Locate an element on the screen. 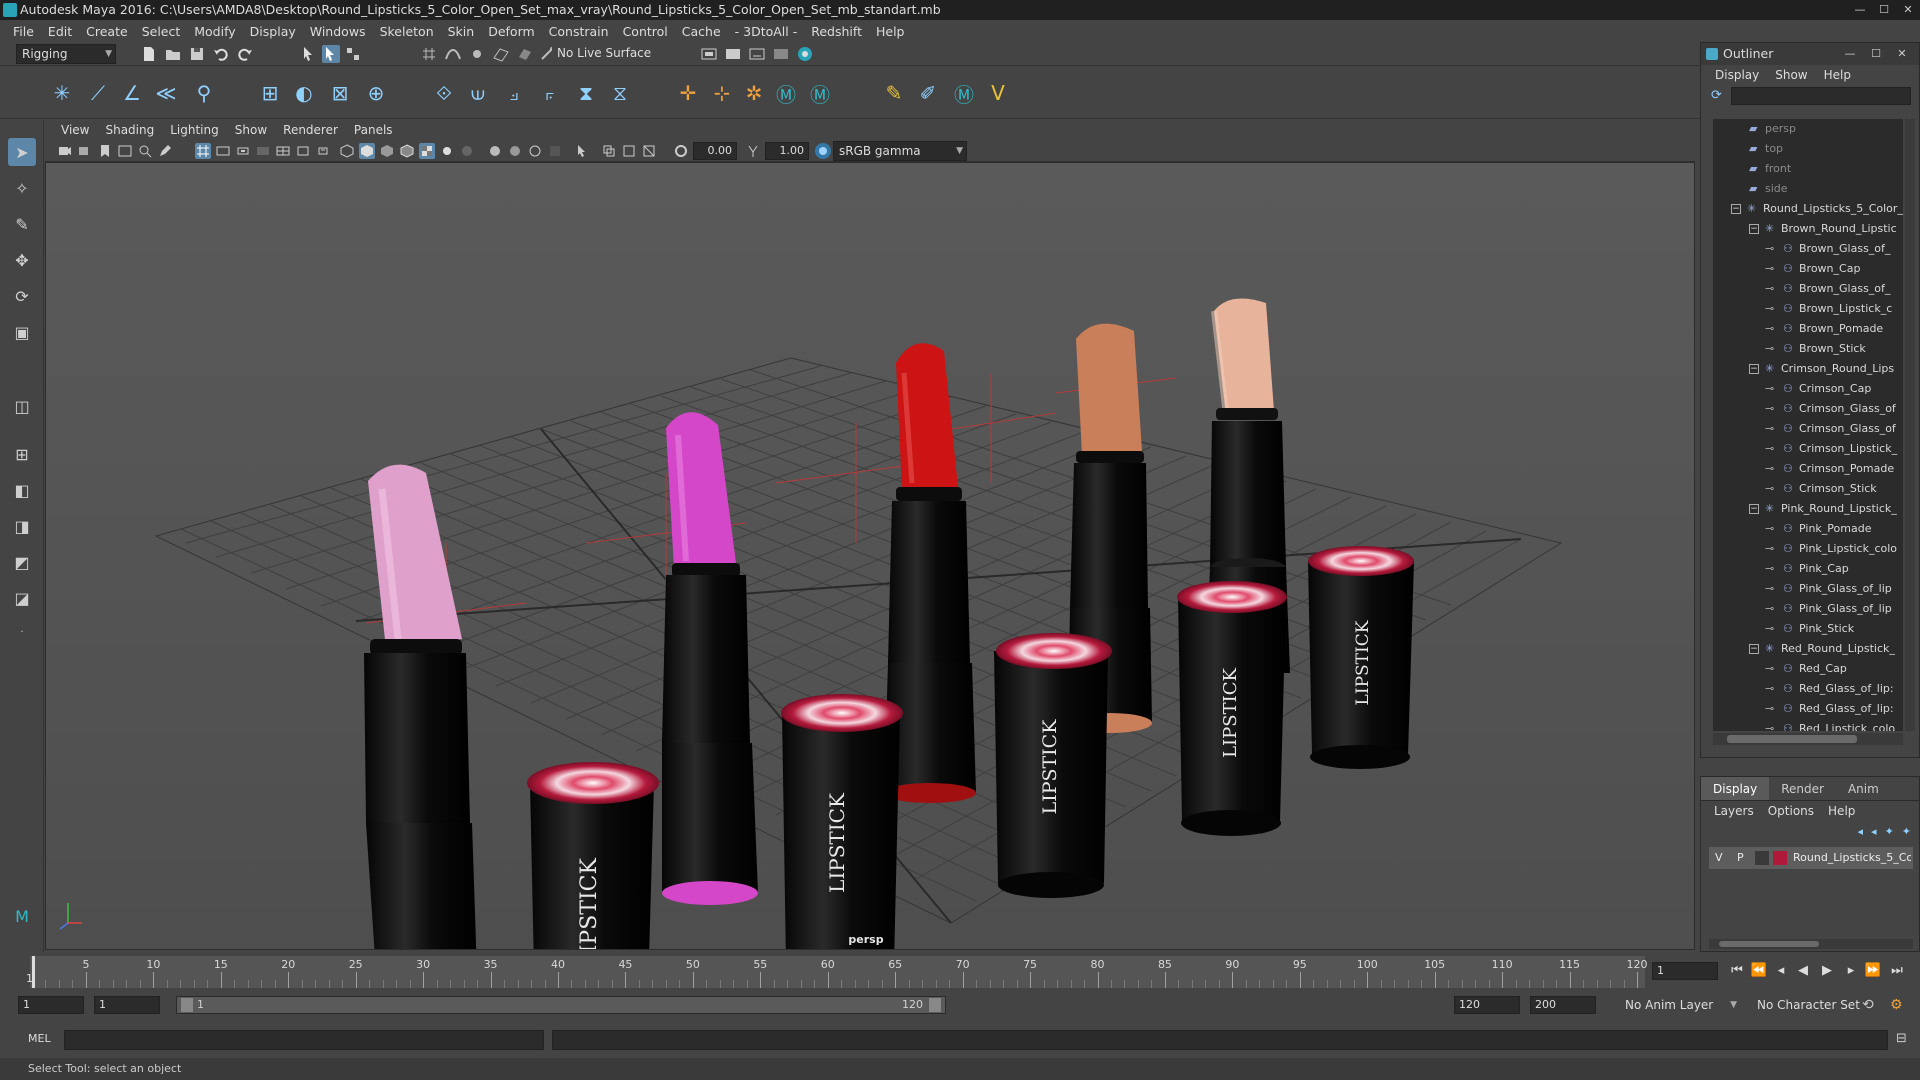 The height and width of the screenshot is (1080, 1920). menu-skeleton: Skeleton is located at coordinates (407, 31).